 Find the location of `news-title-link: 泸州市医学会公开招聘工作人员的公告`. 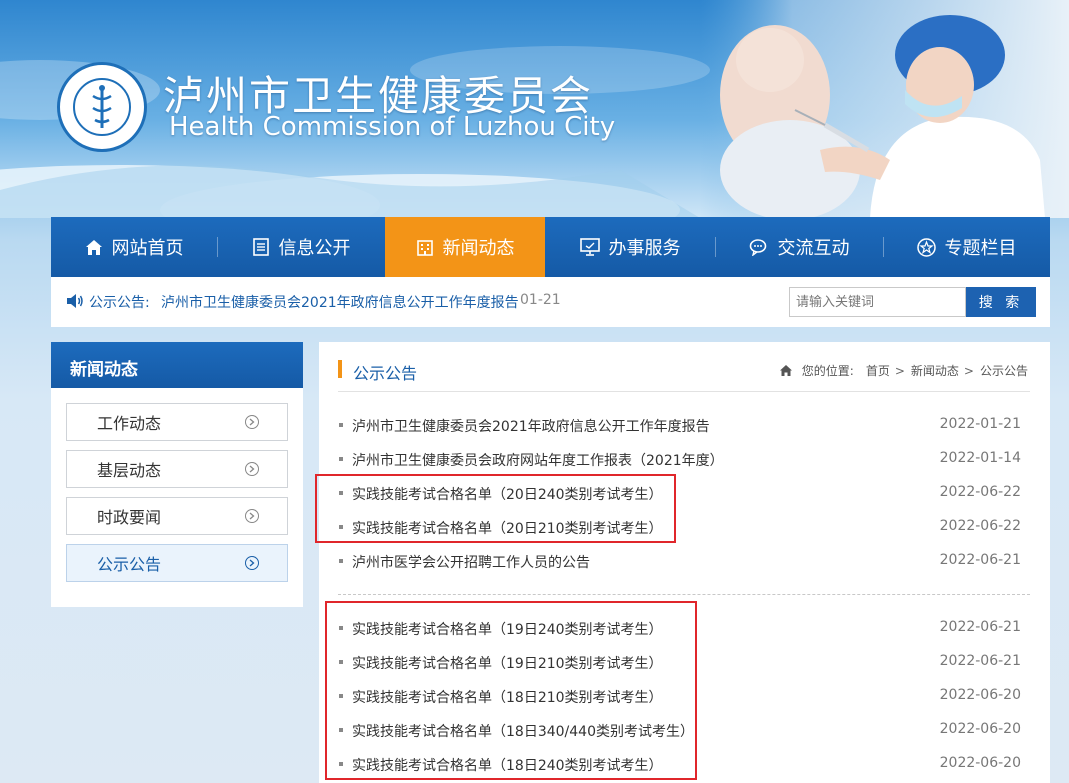

news-title-link: 泸州市医学会公开招聘工作人员的公告 is located at coordinates (471, 562).